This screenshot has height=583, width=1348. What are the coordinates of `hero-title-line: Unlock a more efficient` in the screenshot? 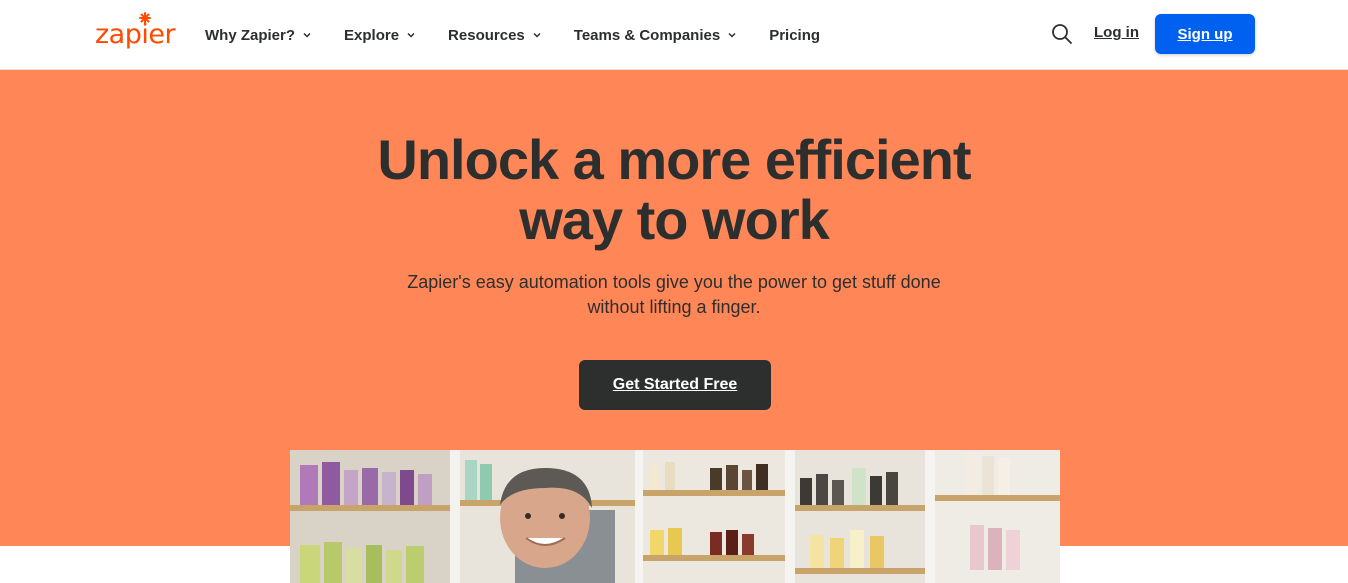 It's located at (674, 159).